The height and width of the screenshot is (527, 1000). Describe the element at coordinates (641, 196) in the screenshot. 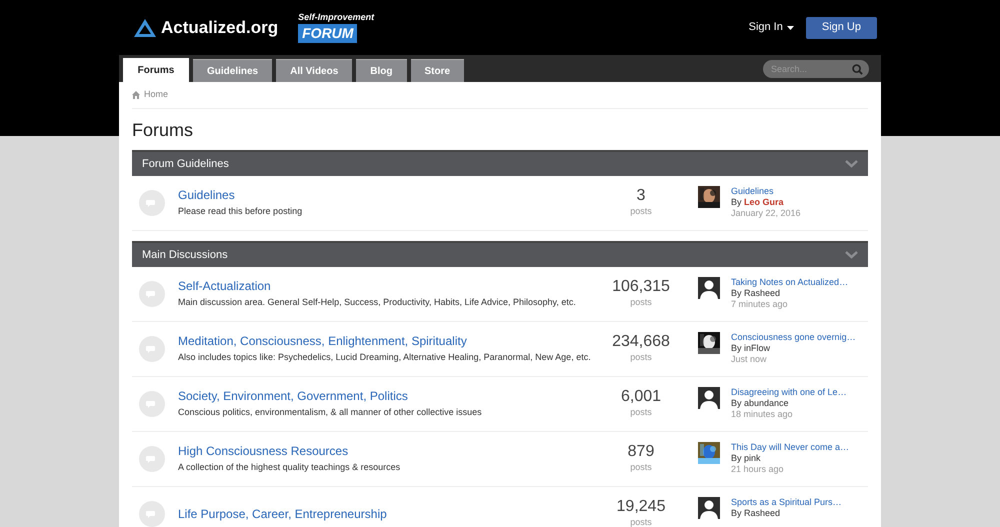

I see `post-count: 3` at that location.